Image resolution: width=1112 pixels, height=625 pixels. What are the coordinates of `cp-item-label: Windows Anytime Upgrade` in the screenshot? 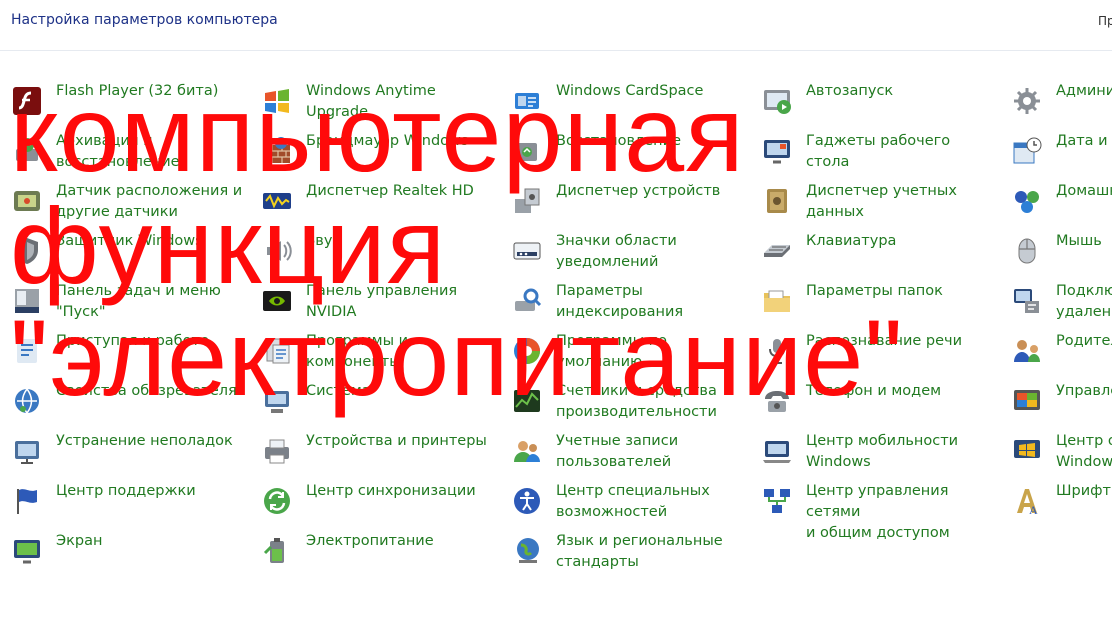 It's located at (401, 102).